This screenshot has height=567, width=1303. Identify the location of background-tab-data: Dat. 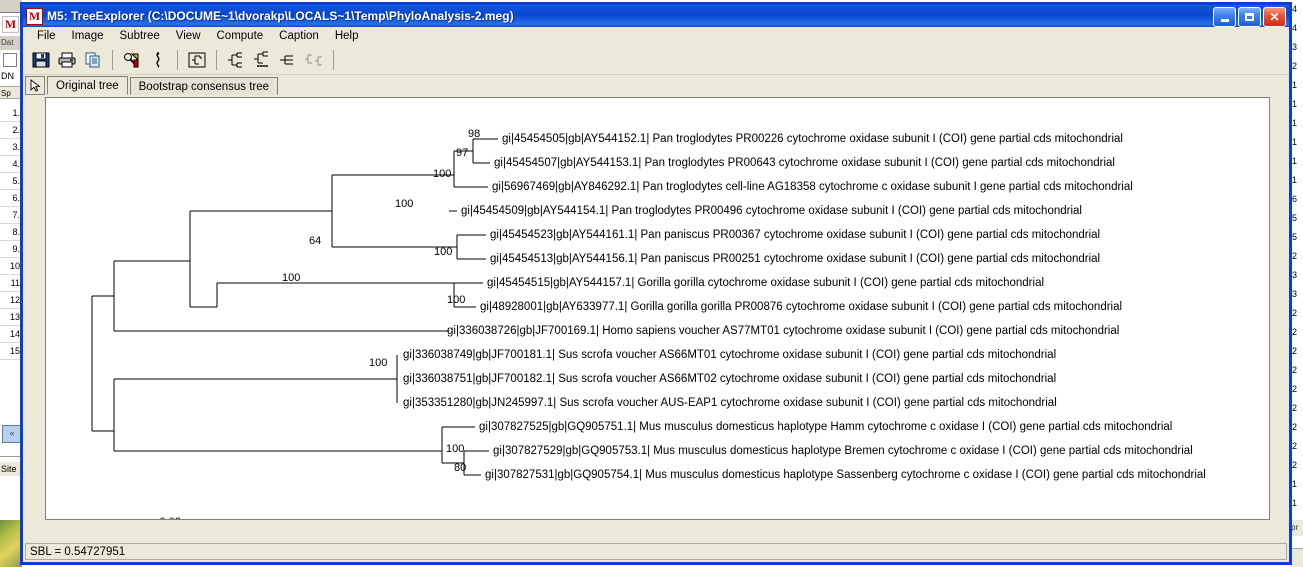
(11, 43).